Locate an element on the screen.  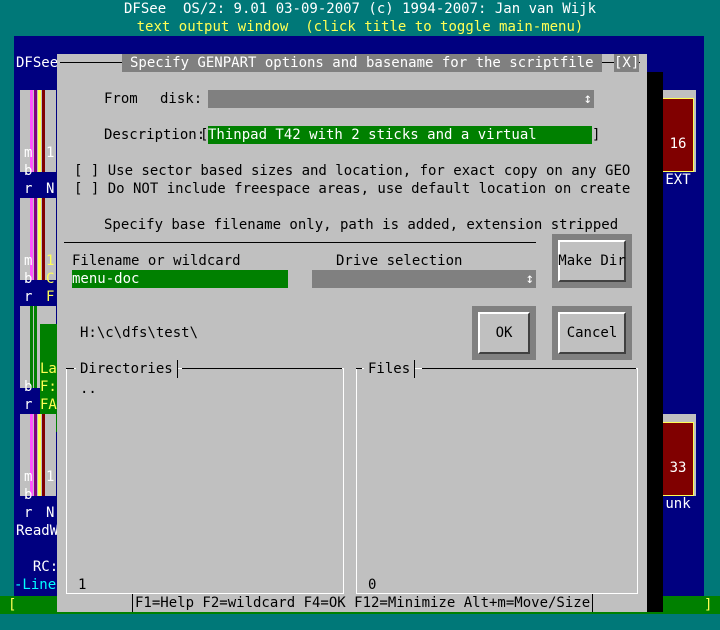
files-frame-top is located at coordinates (529, 368).